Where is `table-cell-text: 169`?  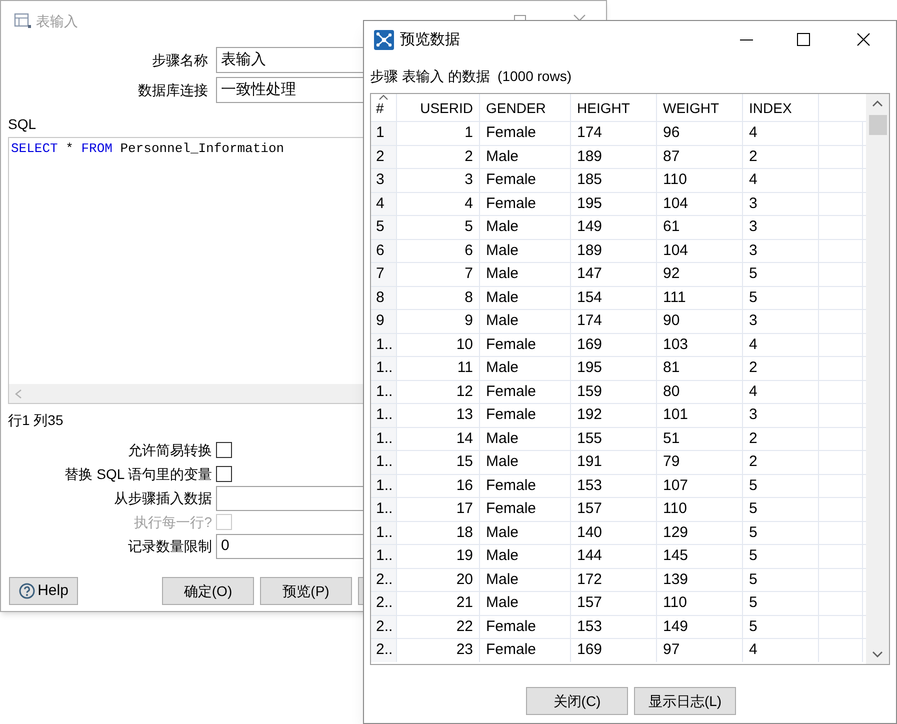
table-cell-text: 169 is located at coordinates (589, 650).